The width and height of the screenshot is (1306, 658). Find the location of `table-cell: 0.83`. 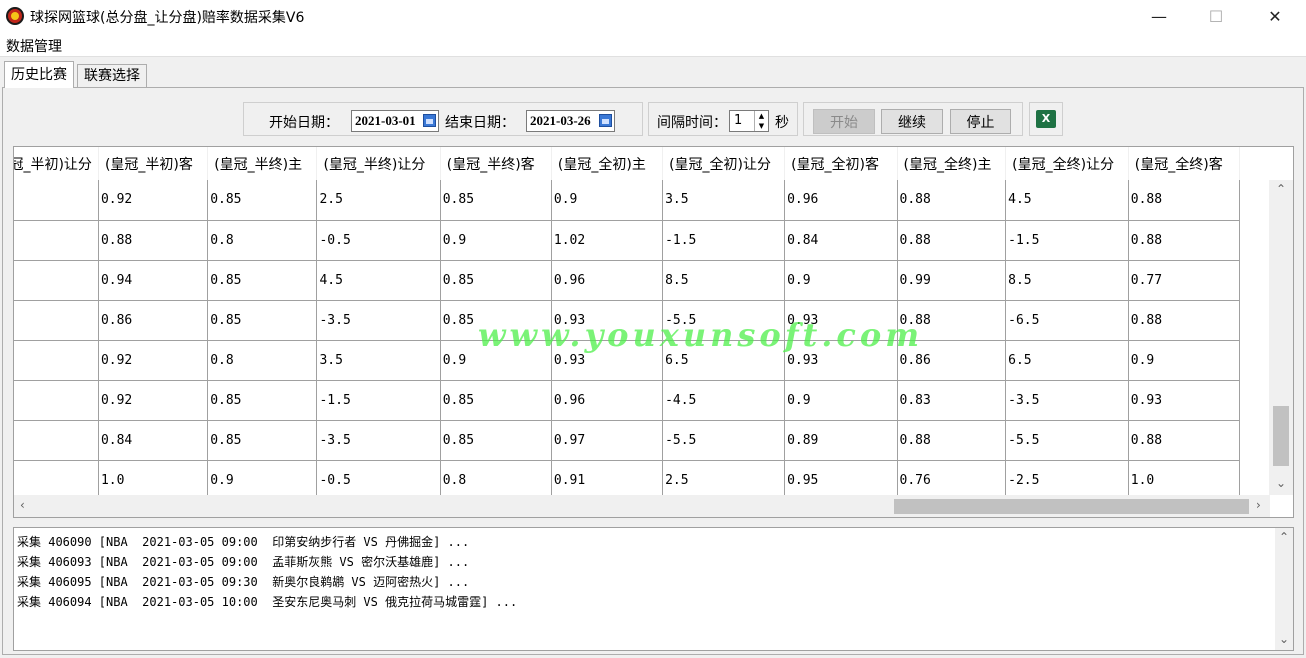

table-cell: 0.83 is located at coordinates (952, 400).